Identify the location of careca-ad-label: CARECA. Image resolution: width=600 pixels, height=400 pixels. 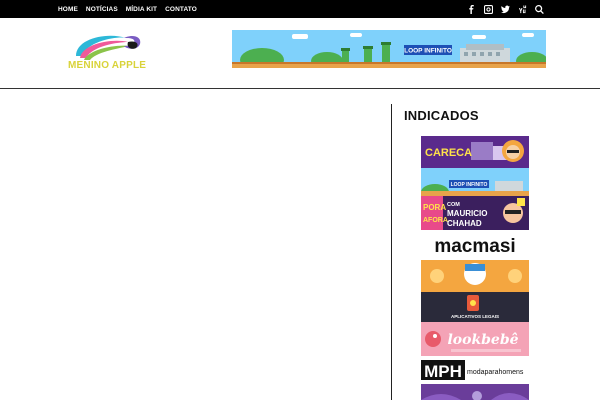
(448, 153).